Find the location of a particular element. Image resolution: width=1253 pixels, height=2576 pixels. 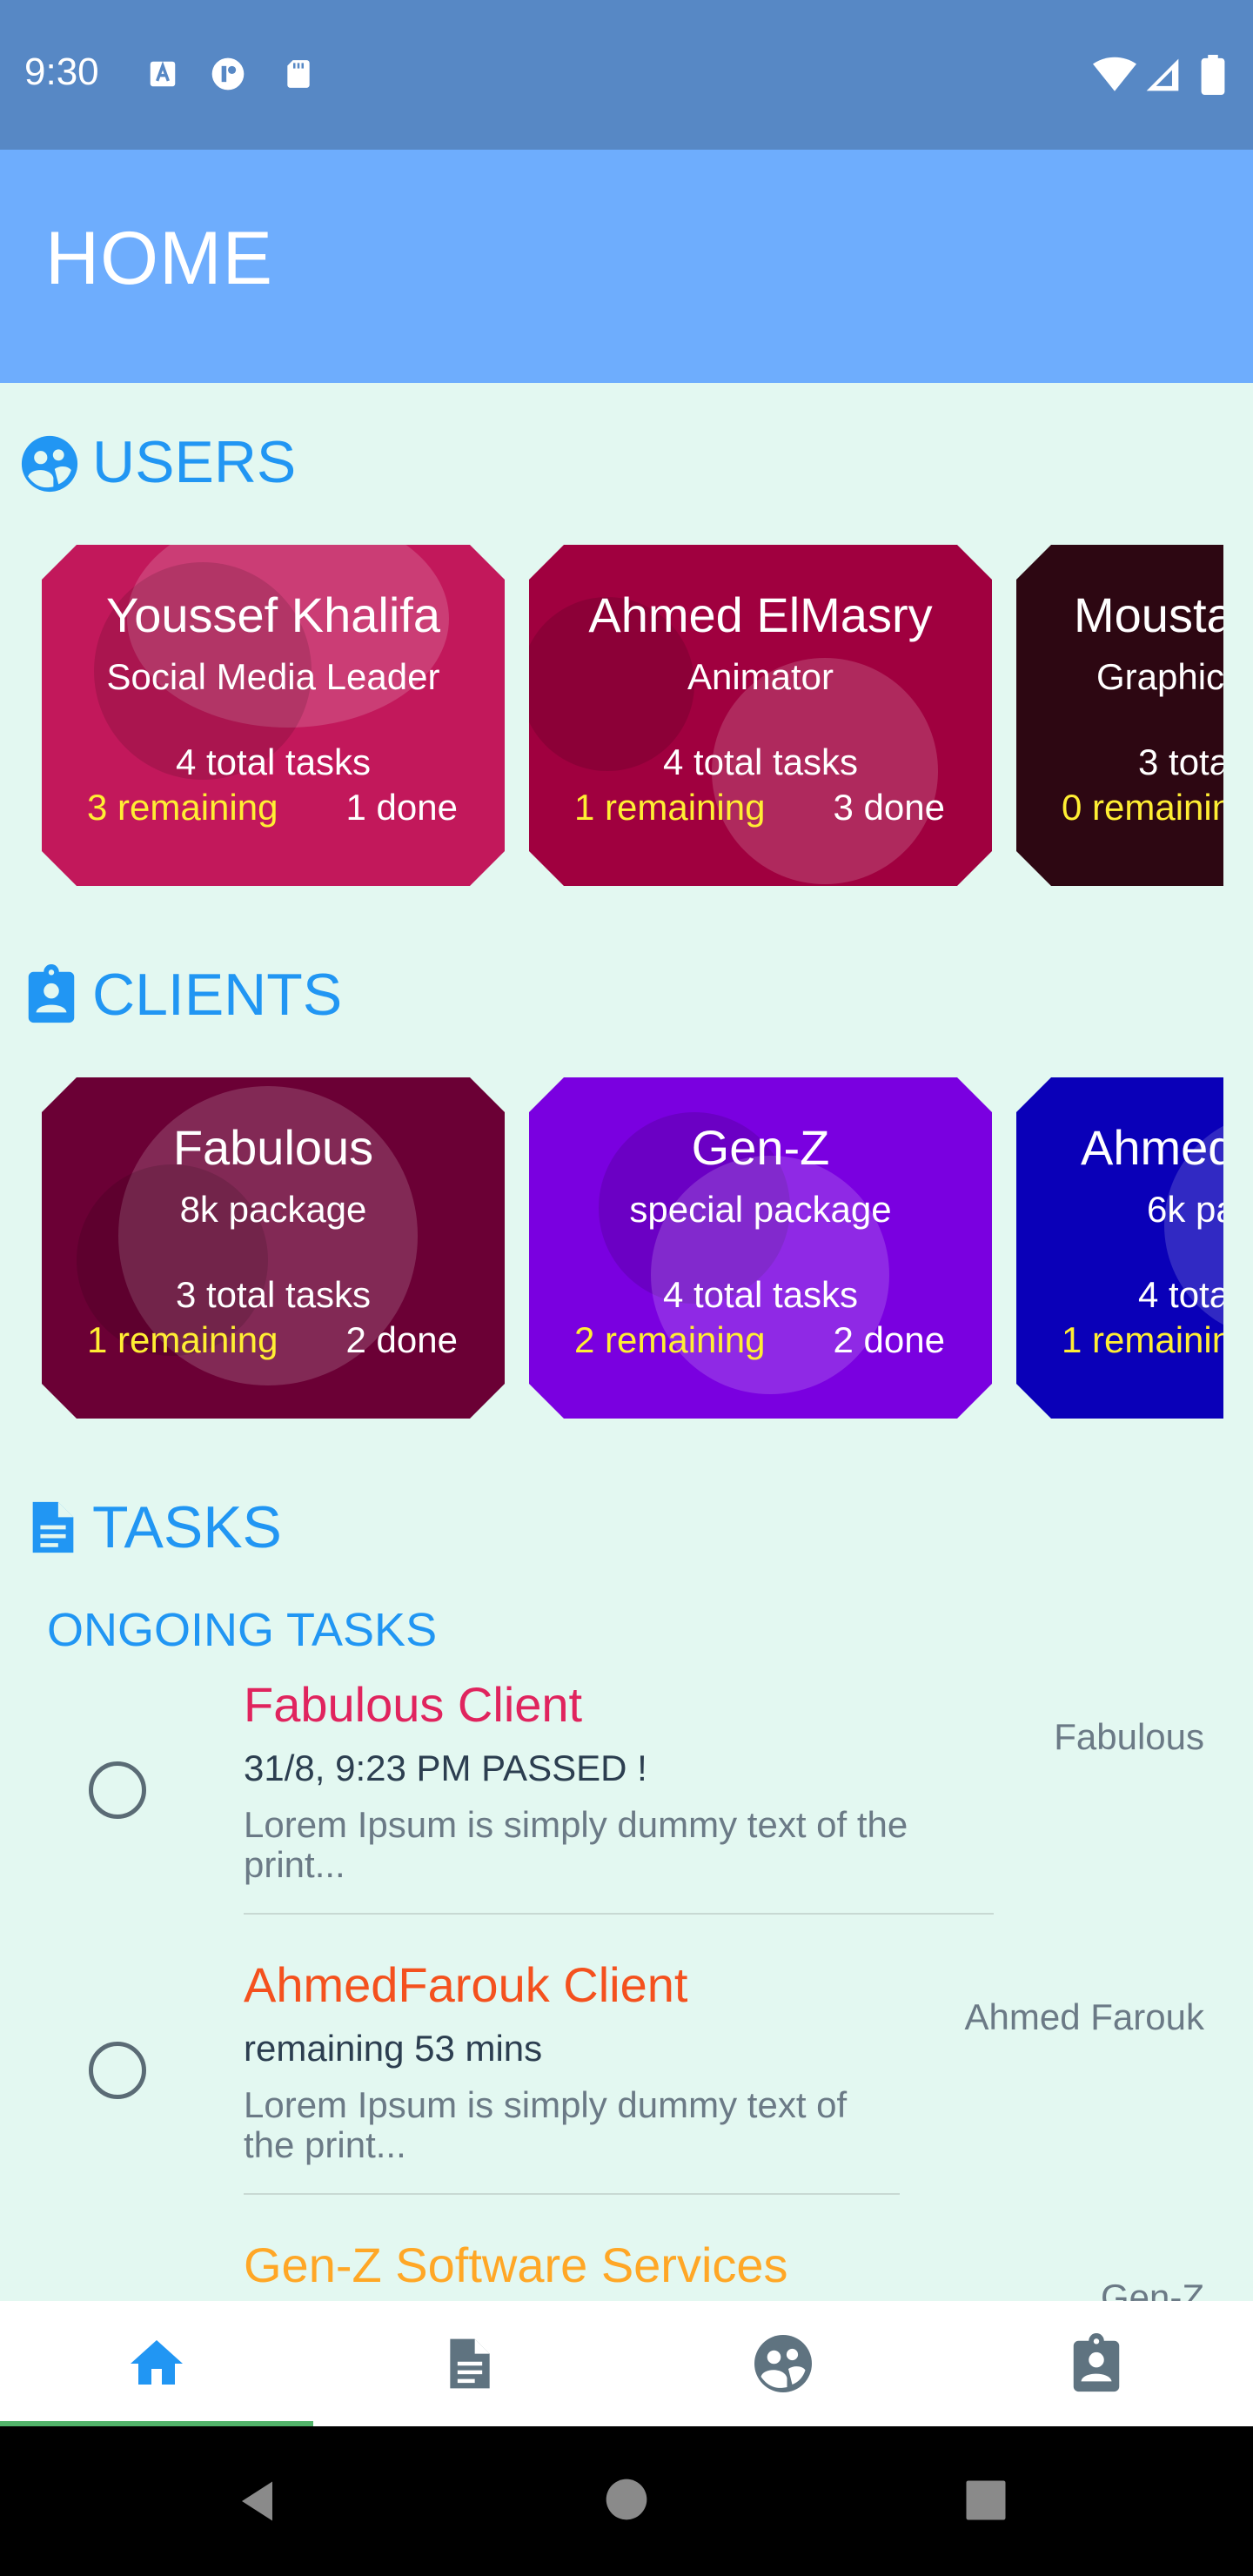

client-total-tasks: 3 total tasks is located at coordinates (273, 1294).